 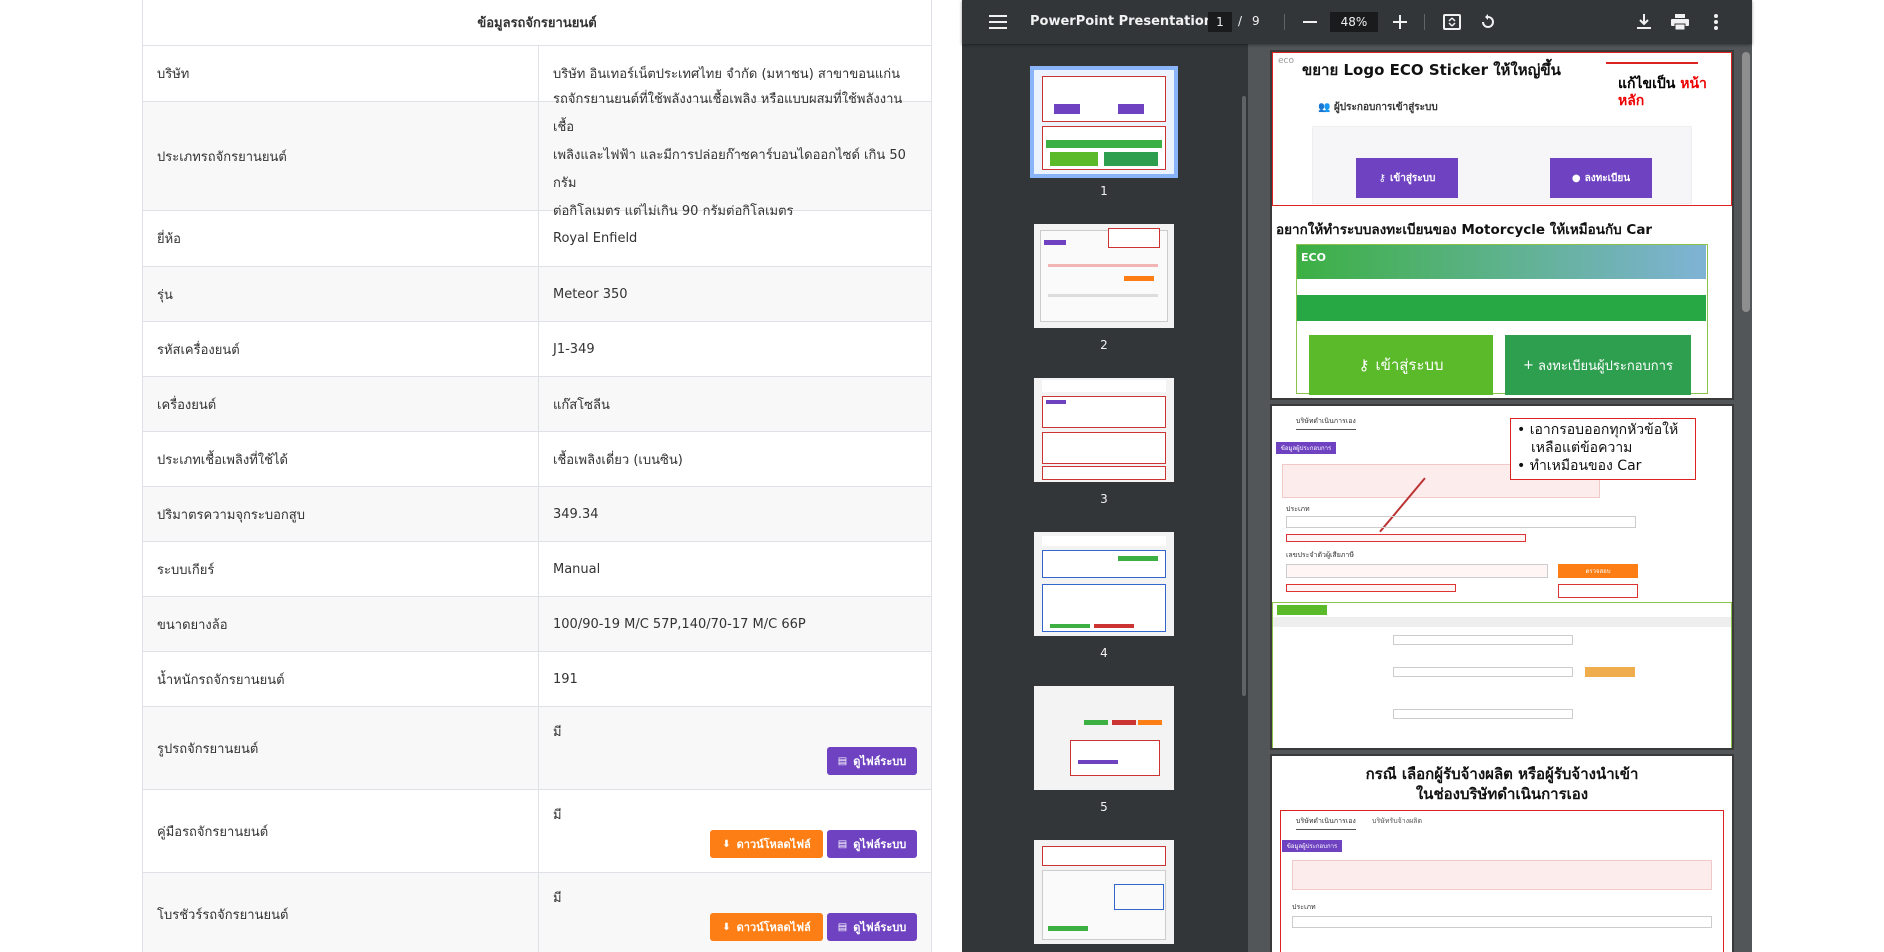 What do you see at coordinates (1400, 22) in the screenshot?
I see `zoom-in-icon` at bounding box center [1400, 22].